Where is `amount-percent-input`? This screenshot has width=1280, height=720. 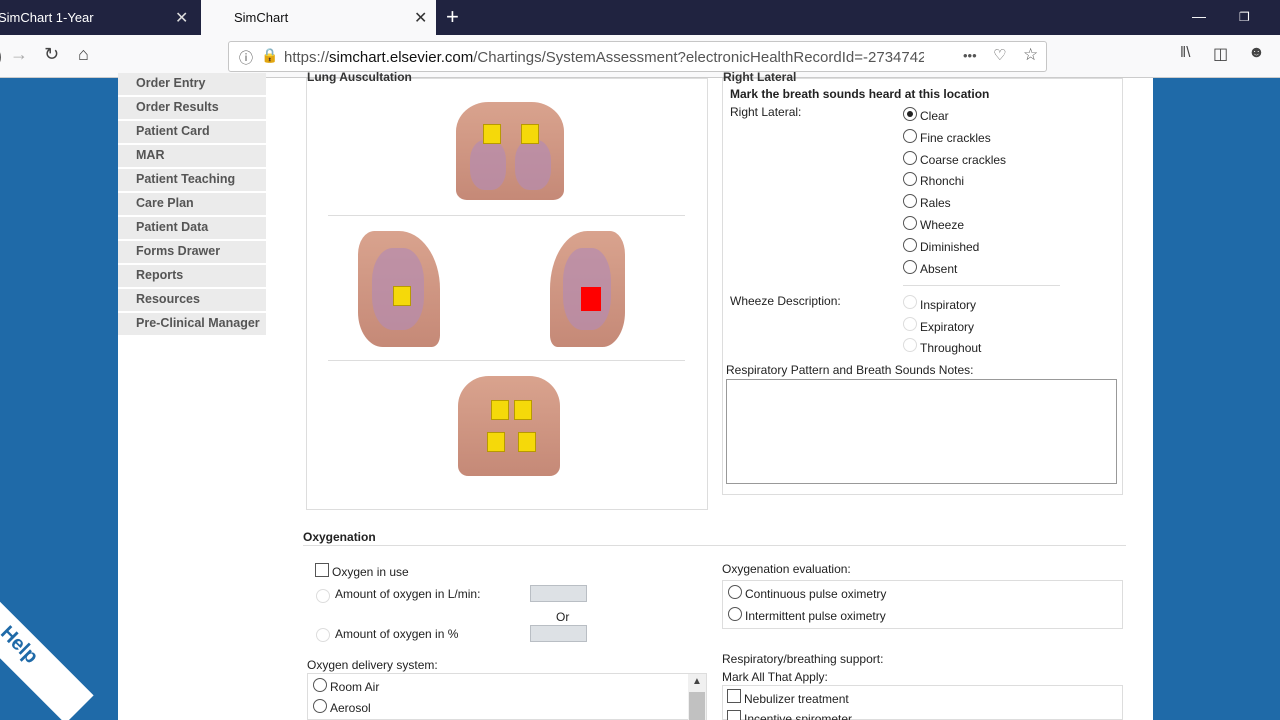 amount-percent-input is located at coordinates (558, 633).